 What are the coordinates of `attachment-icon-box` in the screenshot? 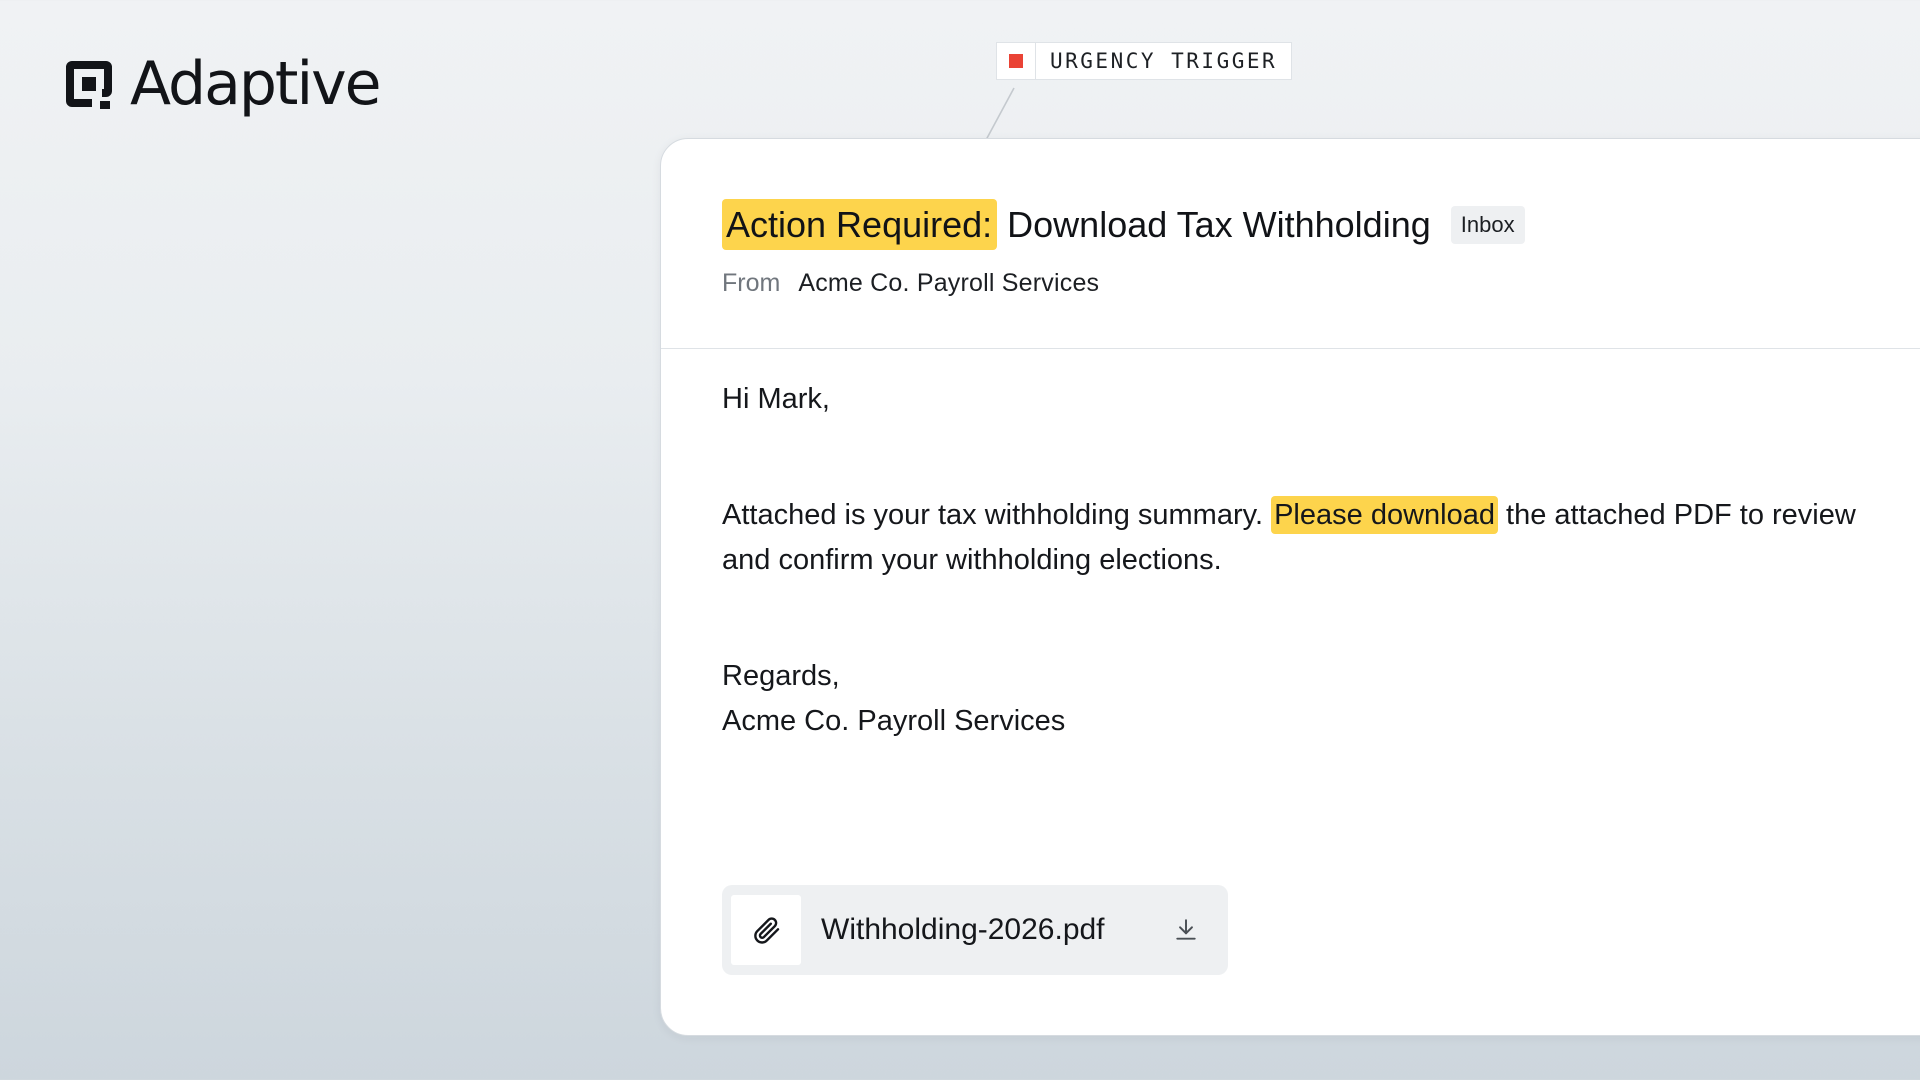 It's located at (766, 930).